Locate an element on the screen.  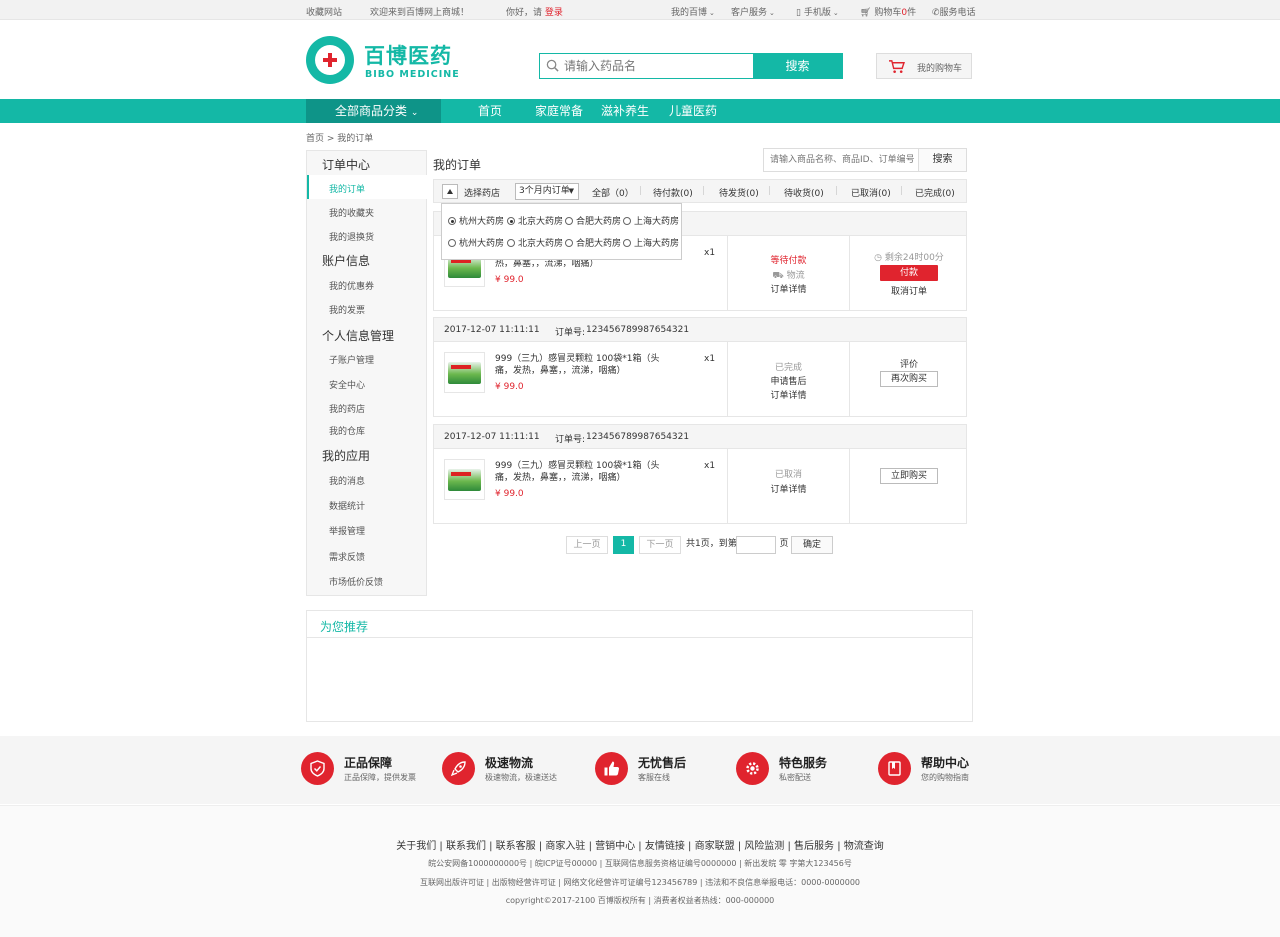
thumbs-up-icon is located at coordinates (611, 768).